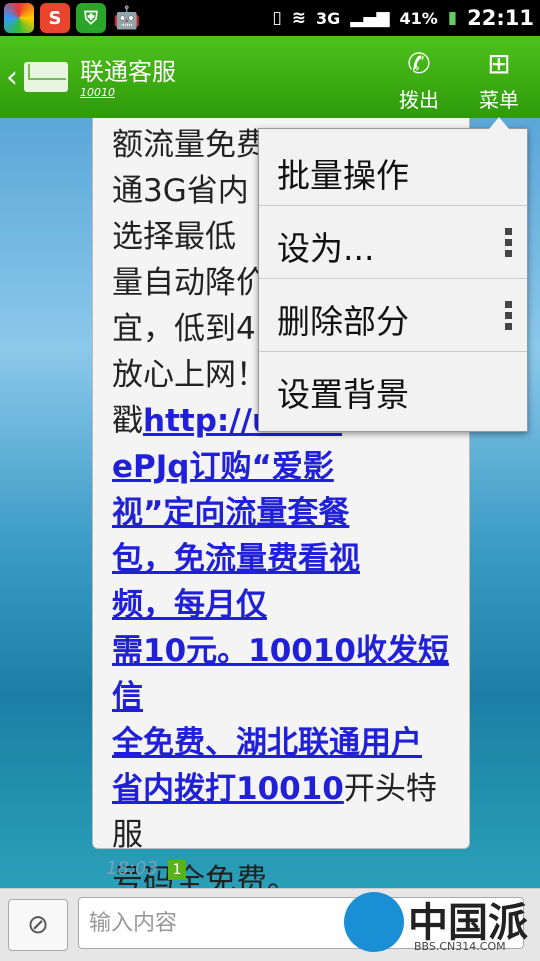  Describe the element at coordinates (287, 743) in the screenshot. I see `message-link-line: 全免费、湖北联通用户` at that location.